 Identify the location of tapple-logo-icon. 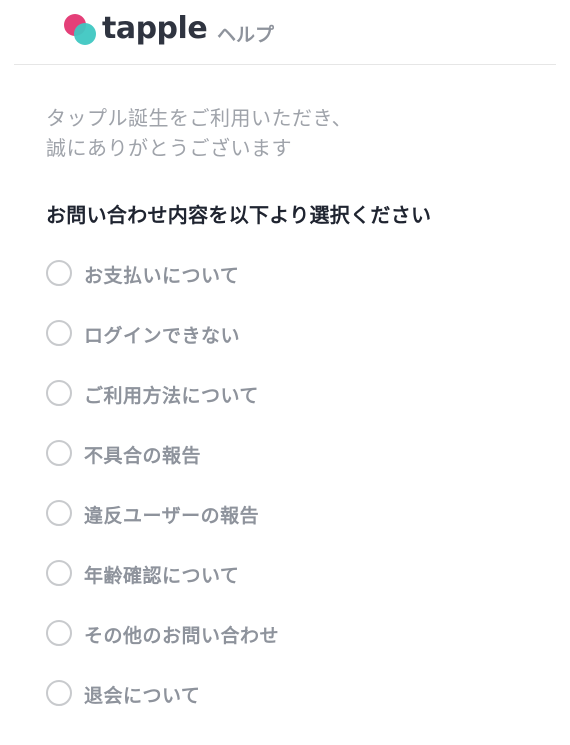
(80, 29).